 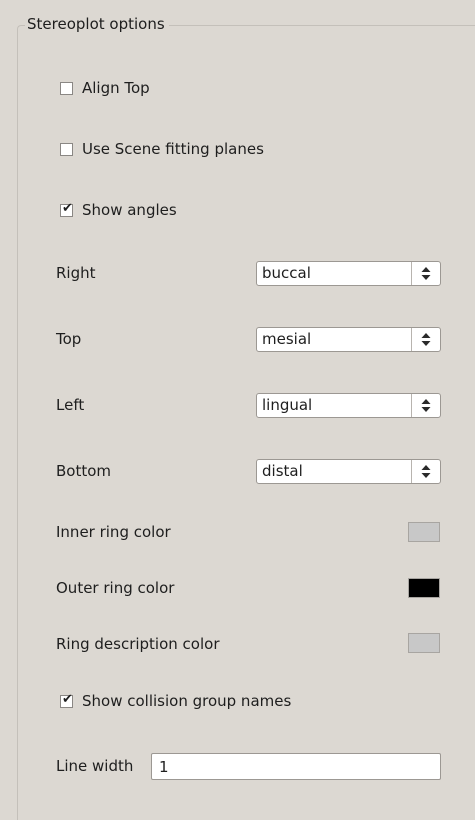 What do you see at coordinates (76, 273) in the screenshot?
I see `right-label: Right` at bounding box center [76, 273].